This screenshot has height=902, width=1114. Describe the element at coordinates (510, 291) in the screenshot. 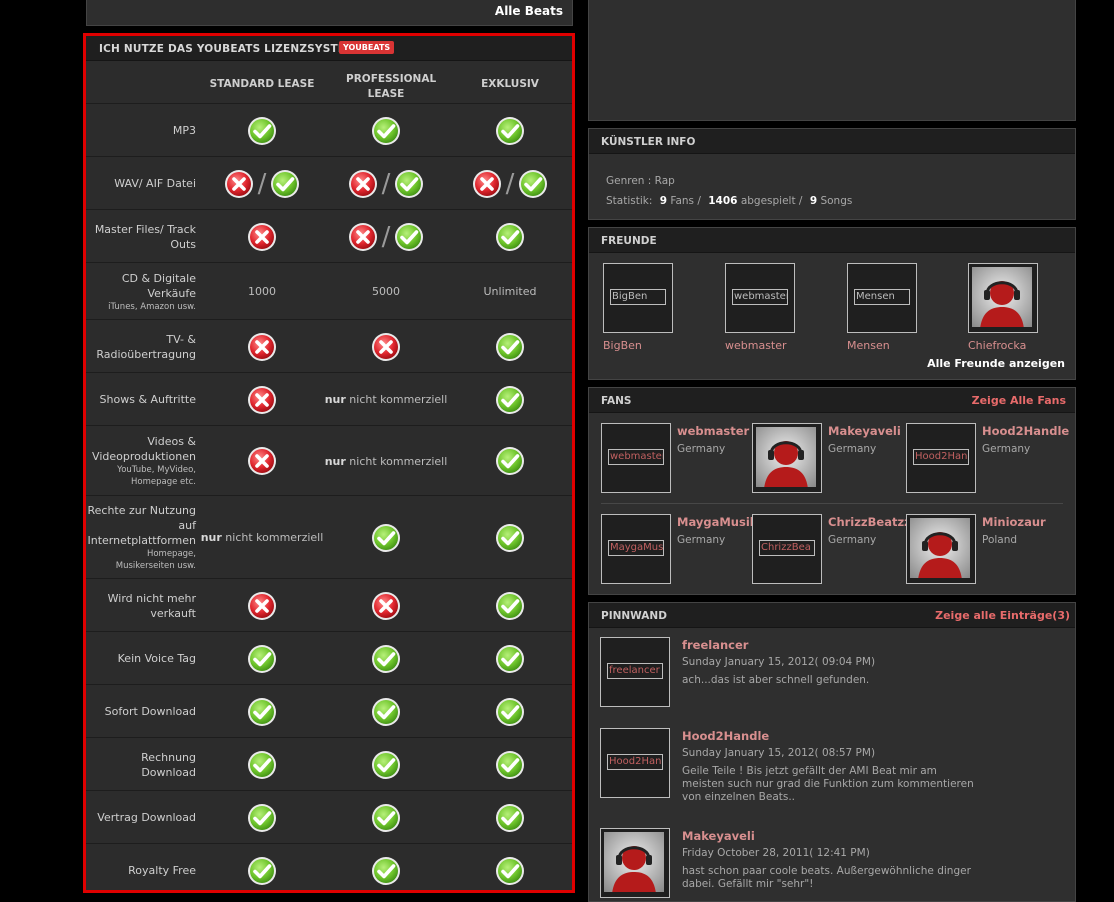

I see `cell-value: Unlimited` at that location.